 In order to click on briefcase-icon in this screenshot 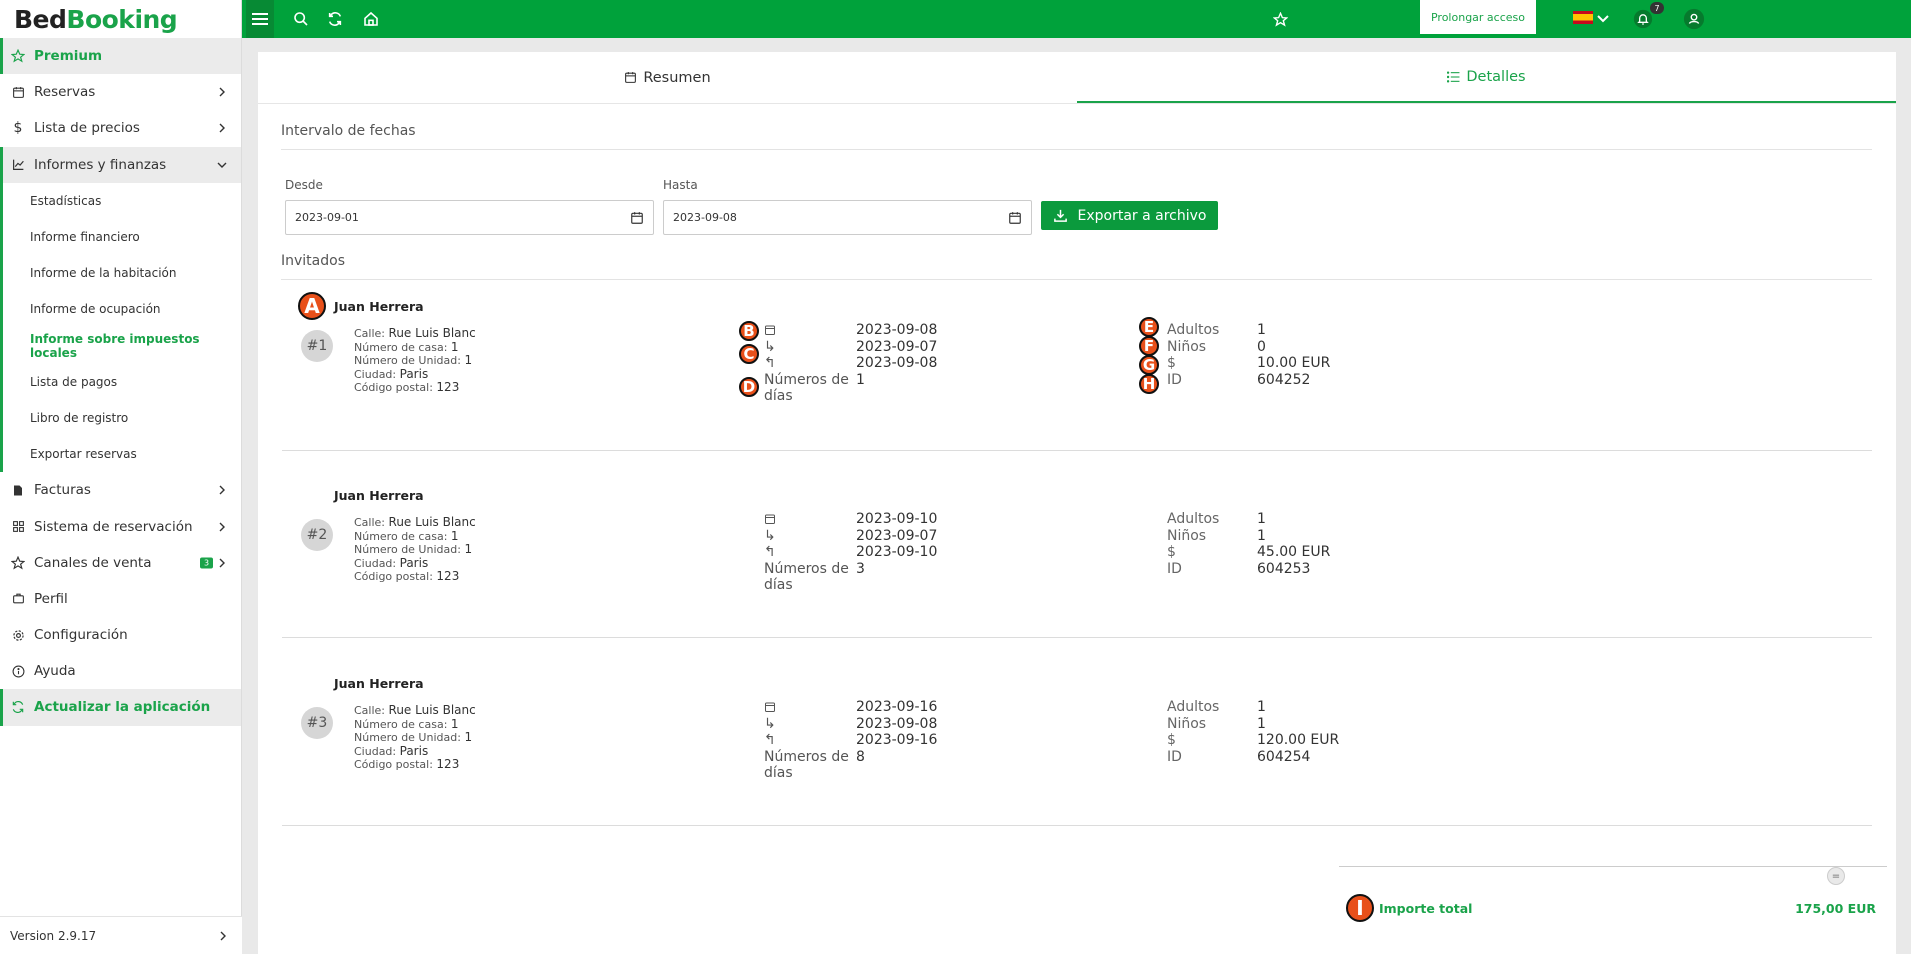, I will do `click(18, 599)`.